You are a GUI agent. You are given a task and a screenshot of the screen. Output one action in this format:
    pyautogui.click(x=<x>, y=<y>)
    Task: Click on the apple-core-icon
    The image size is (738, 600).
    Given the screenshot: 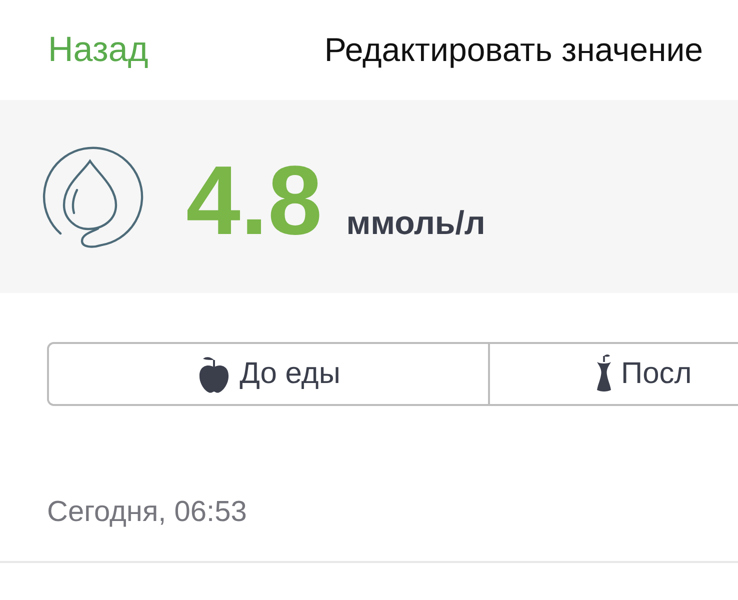 What is the action you would take?
    pyautogui.click(x=604, y=374)
    